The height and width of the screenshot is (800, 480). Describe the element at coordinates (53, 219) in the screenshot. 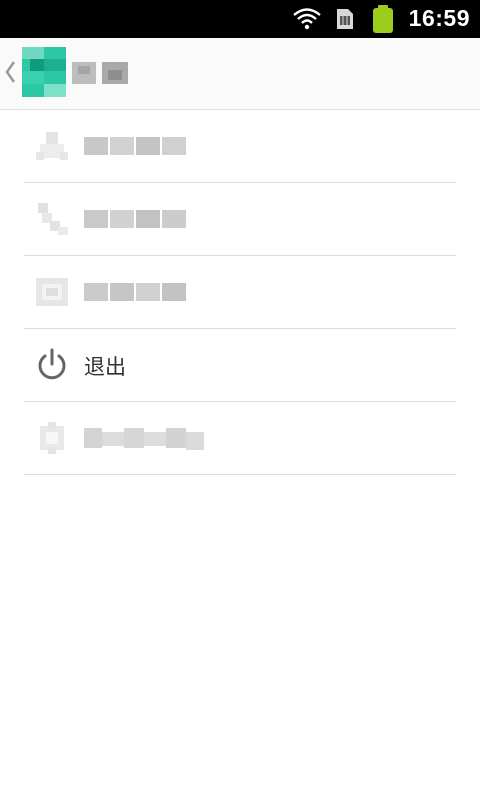

I see `phone-icon` at that location.